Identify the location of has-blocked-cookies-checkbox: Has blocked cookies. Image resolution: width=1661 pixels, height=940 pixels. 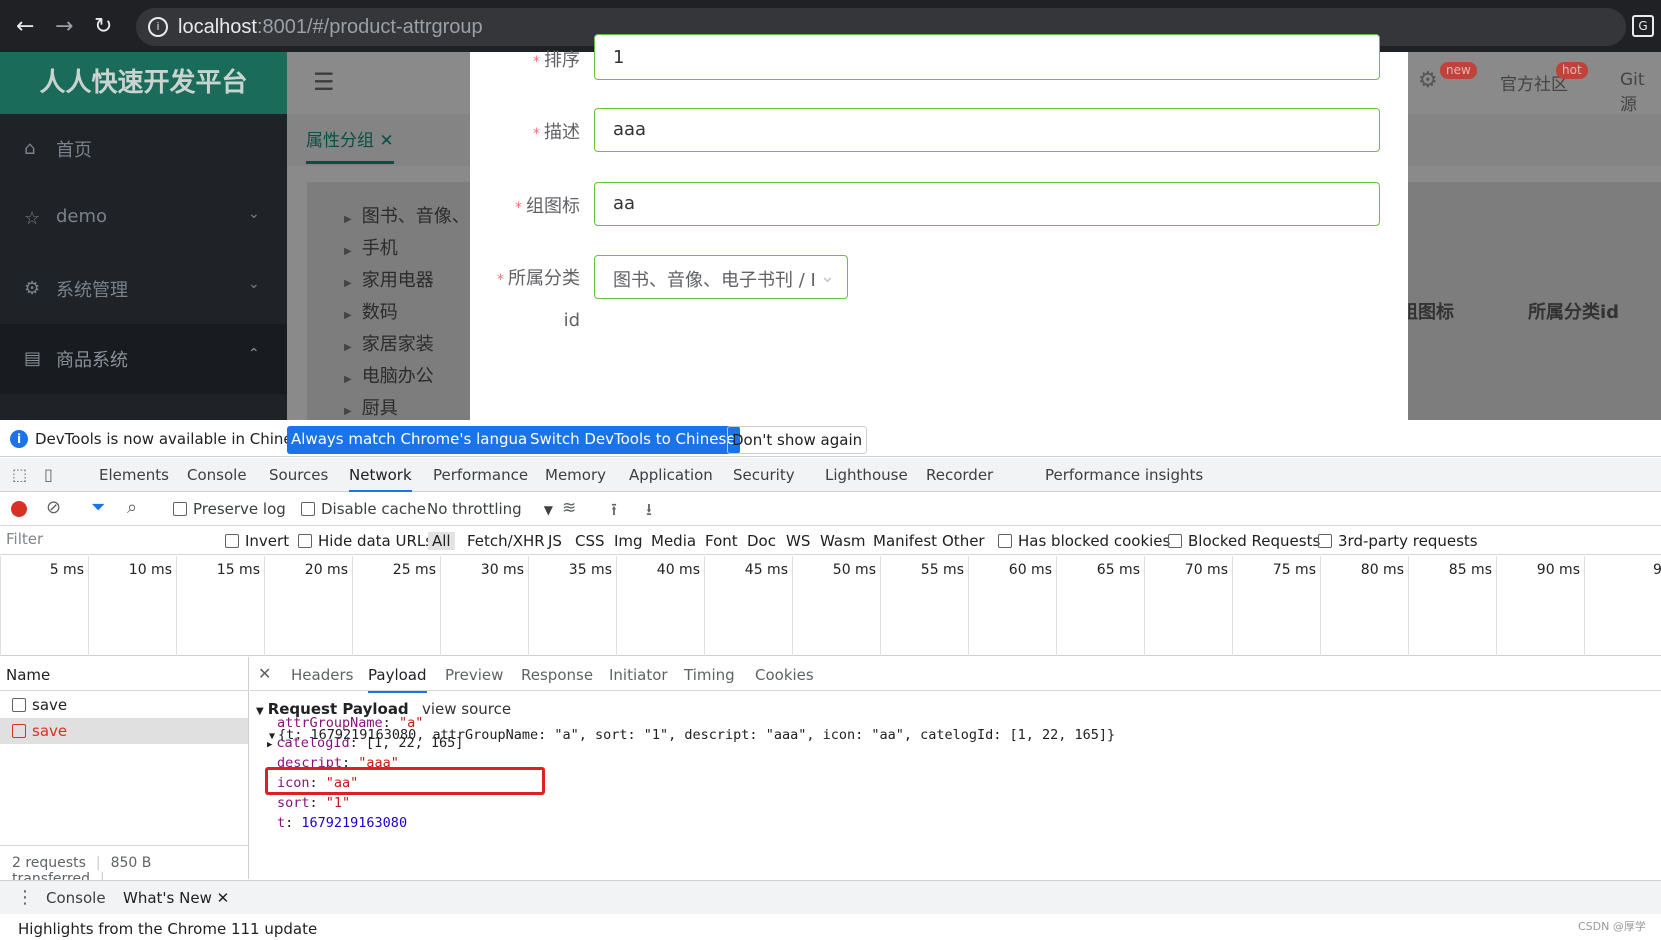
(1084, 541).